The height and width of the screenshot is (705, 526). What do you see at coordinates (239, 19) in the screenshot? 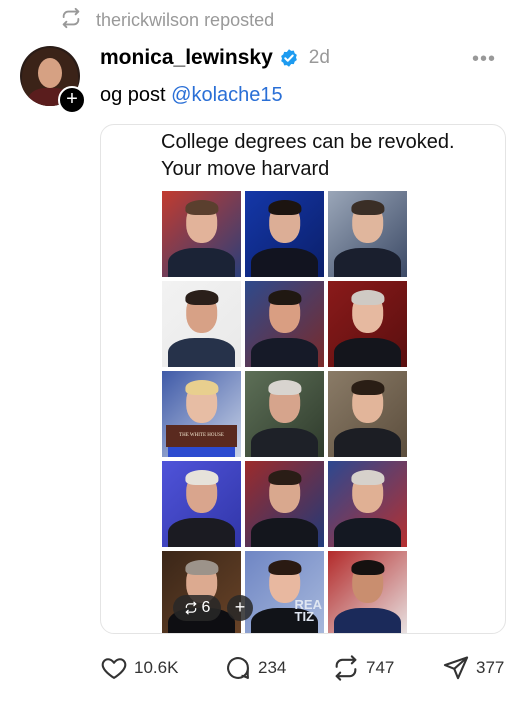
I see `repost-label: reposted` at bounding box center [239, 19].